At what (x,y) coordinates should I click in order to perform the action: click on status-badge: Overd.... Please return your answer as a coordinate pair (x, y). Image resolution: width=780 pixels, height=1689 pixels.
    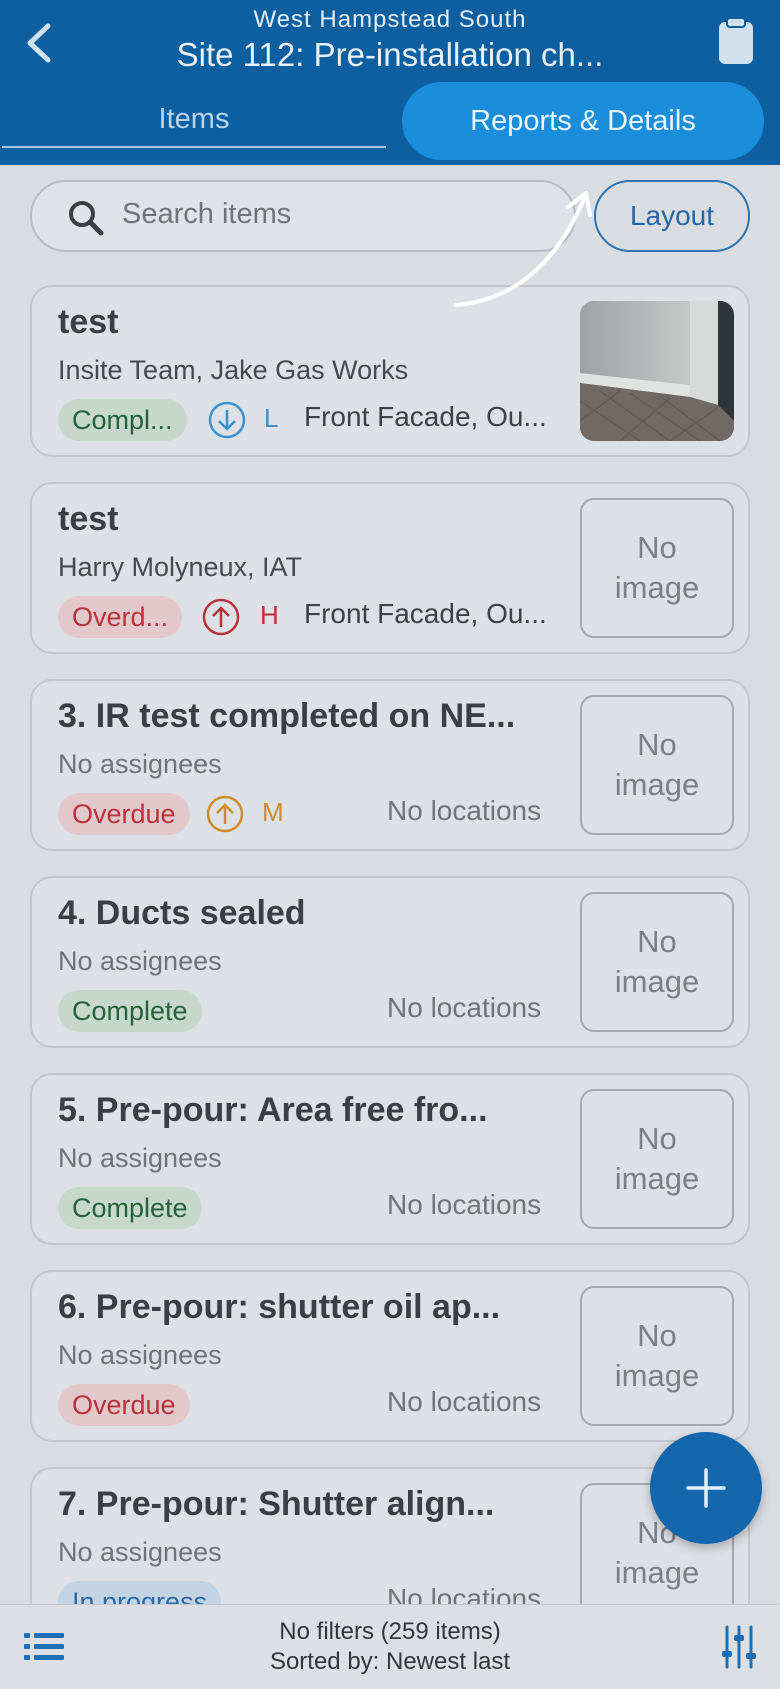
    Looking at the image, I should click on (120, 617).